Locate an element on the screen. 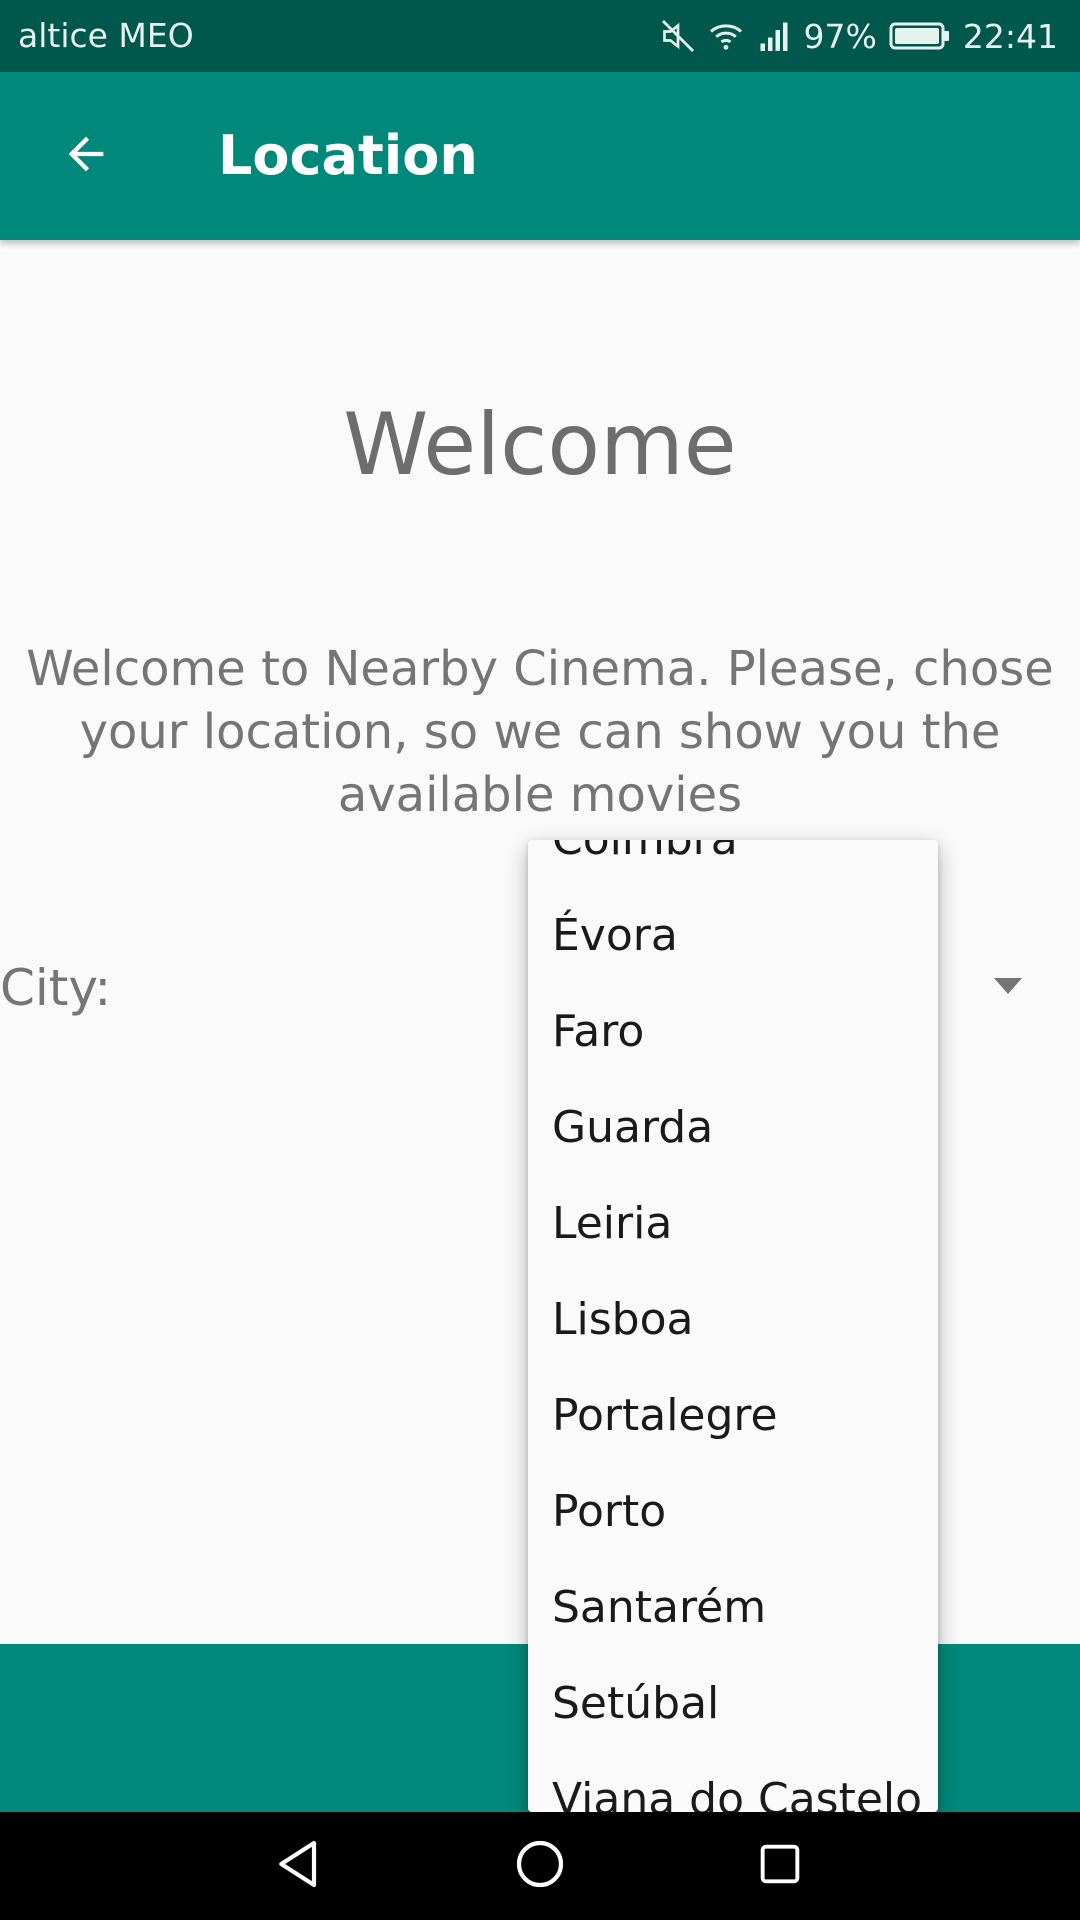  nav-home-circle-icon is located at coordinates (540, 1866).